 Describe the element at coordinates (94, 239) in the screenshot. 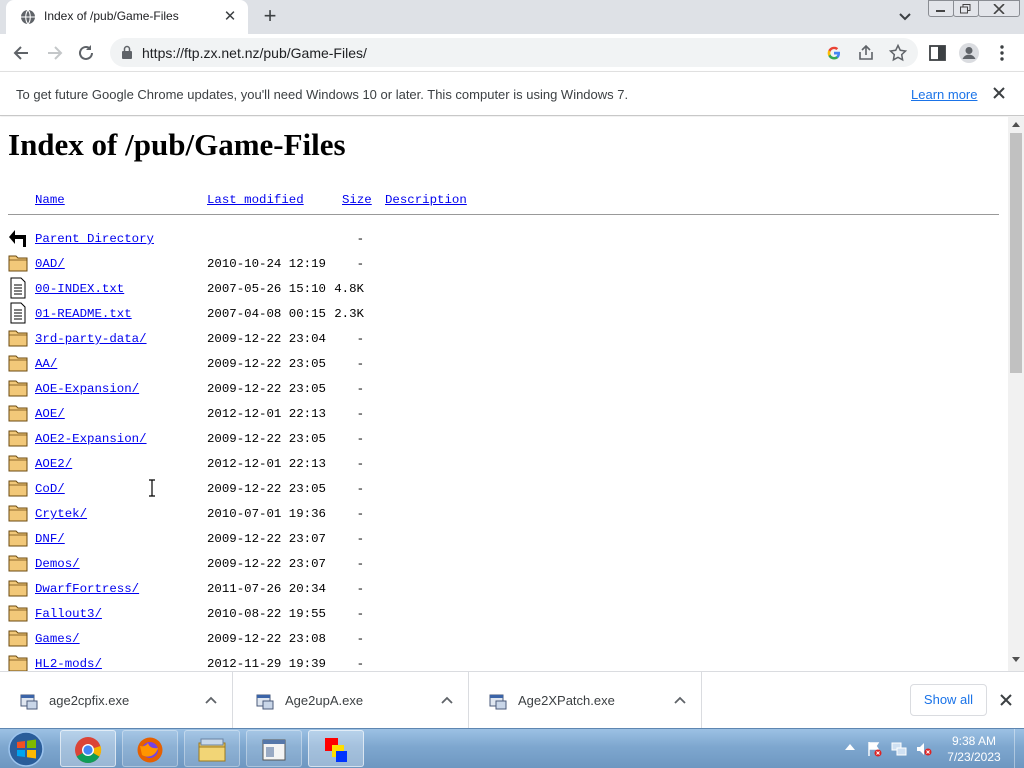

I see `file-link: Parent Directory` at that location.